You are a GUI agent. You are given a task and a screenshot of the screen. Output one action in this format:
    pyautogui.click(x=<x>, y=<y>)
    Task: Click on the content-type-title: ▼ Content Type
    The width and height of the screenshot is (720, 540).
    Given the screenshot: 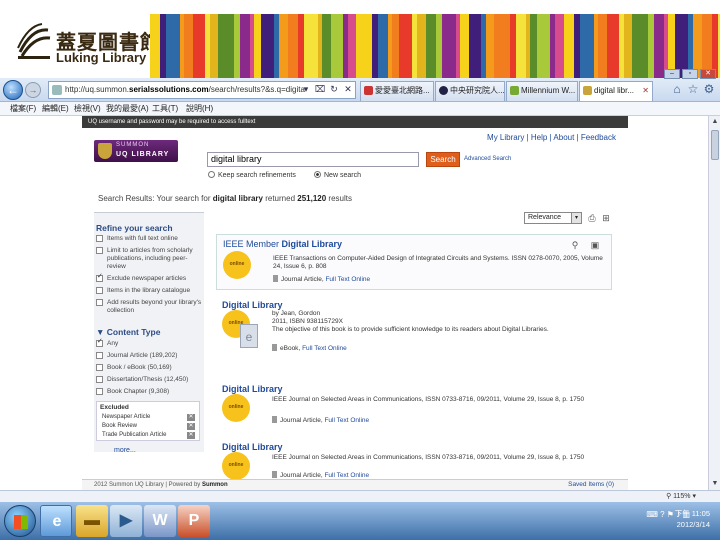 What is the action you would take?
    pyautogui.click(x=128, y=332)
    